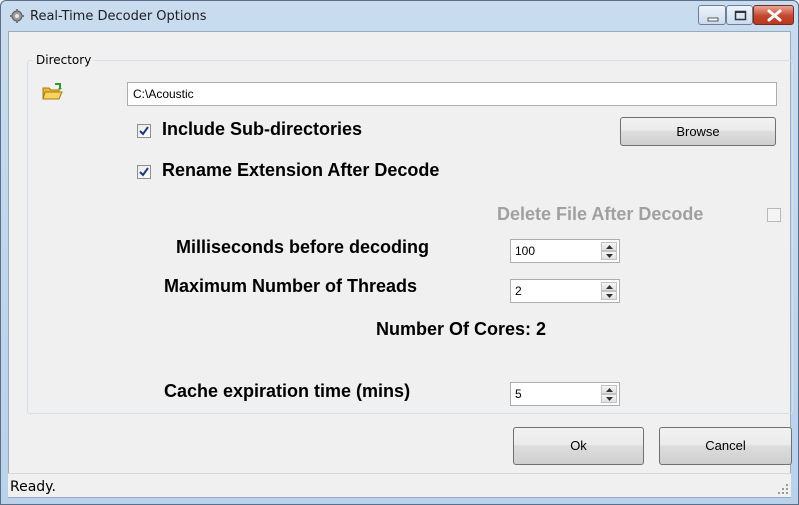 The height and width of the screenshot is (505, 799). What do you see at coordinates (399, 485) in the screenshot?
I see `status-bar: Ready.` at bounding box center [399, 485].